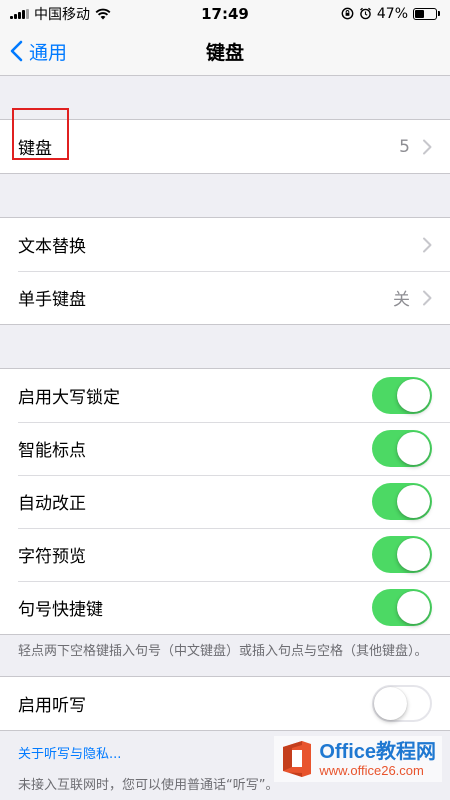  I want to click on page-title: 键盘, so click(224, 52).